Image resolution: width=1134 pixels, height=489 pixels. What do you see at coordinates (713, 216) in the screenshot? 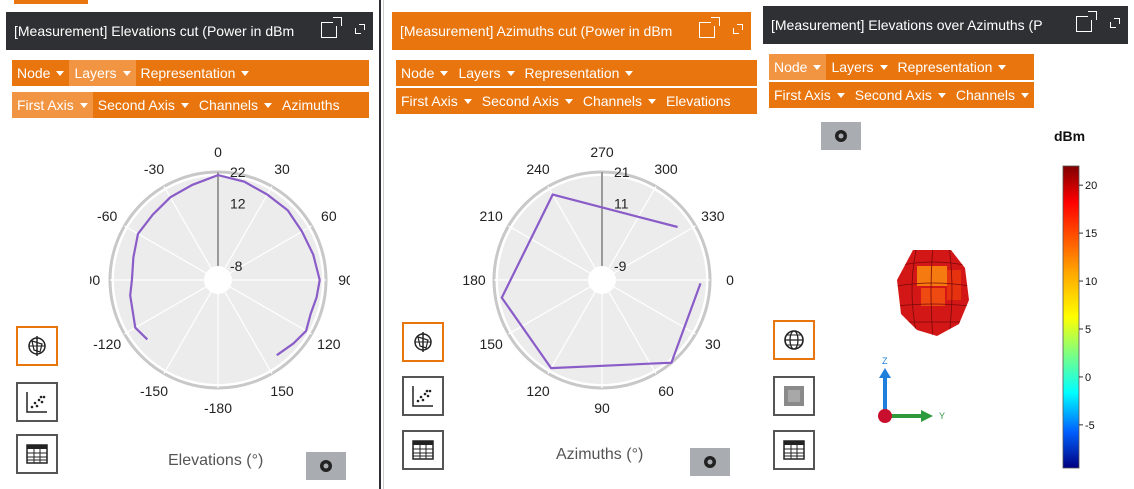
I see `angle-tick-label: 330` at bounding box center [713, 216].